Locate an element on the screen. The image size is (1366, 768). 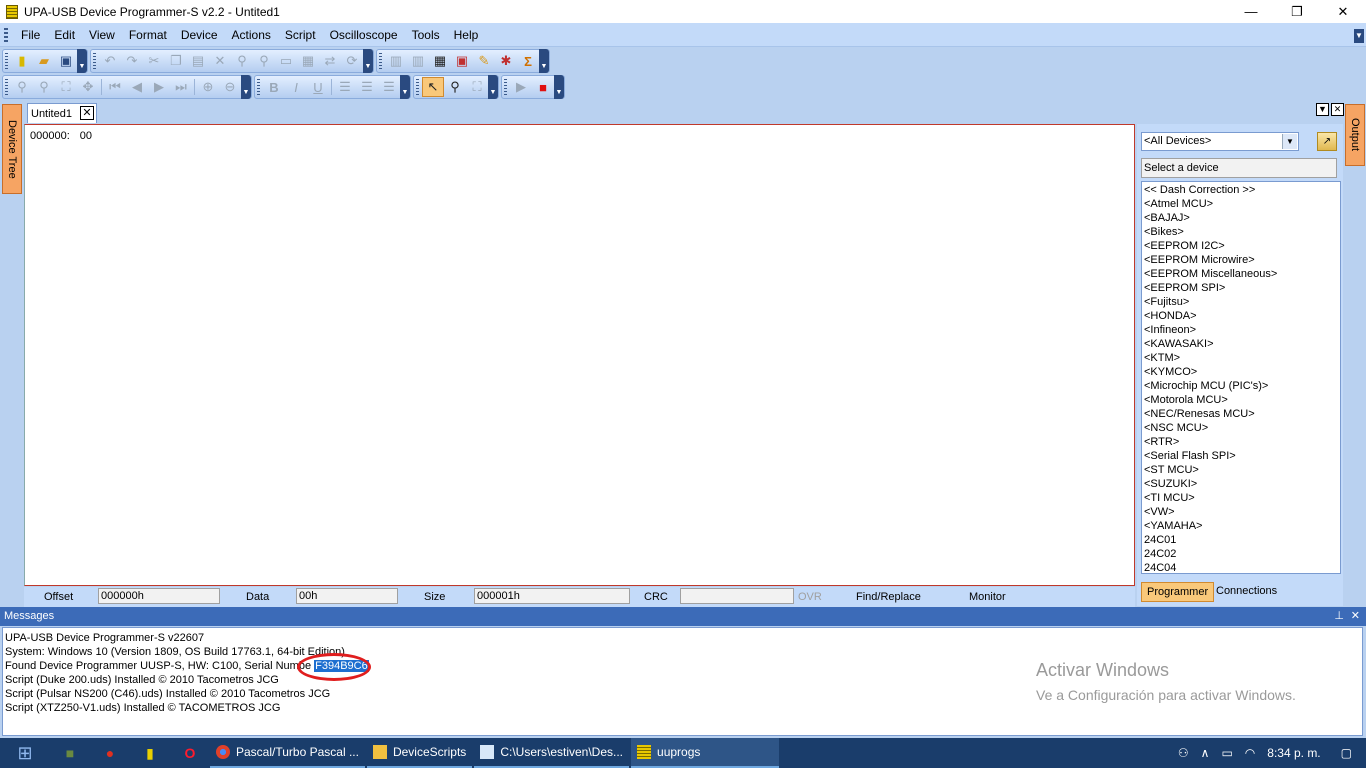
bold-icon: B is located at coordinates (274, 87).